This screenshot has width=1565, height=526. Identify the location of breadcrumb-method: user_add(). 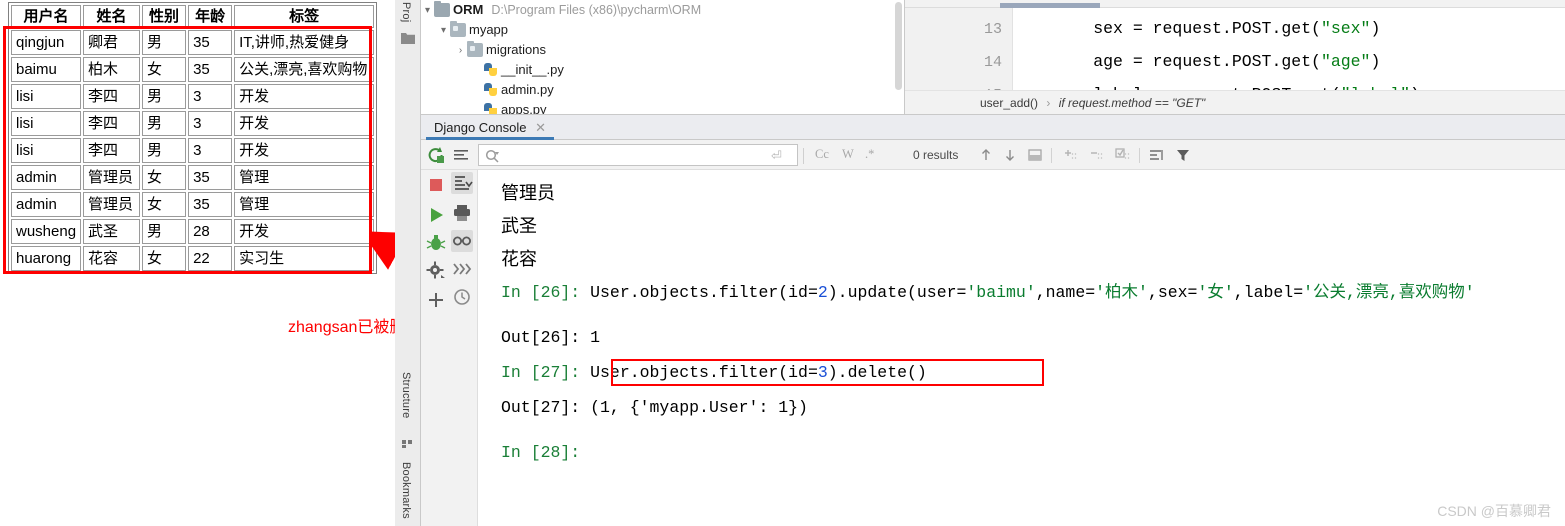
(1009, 103).